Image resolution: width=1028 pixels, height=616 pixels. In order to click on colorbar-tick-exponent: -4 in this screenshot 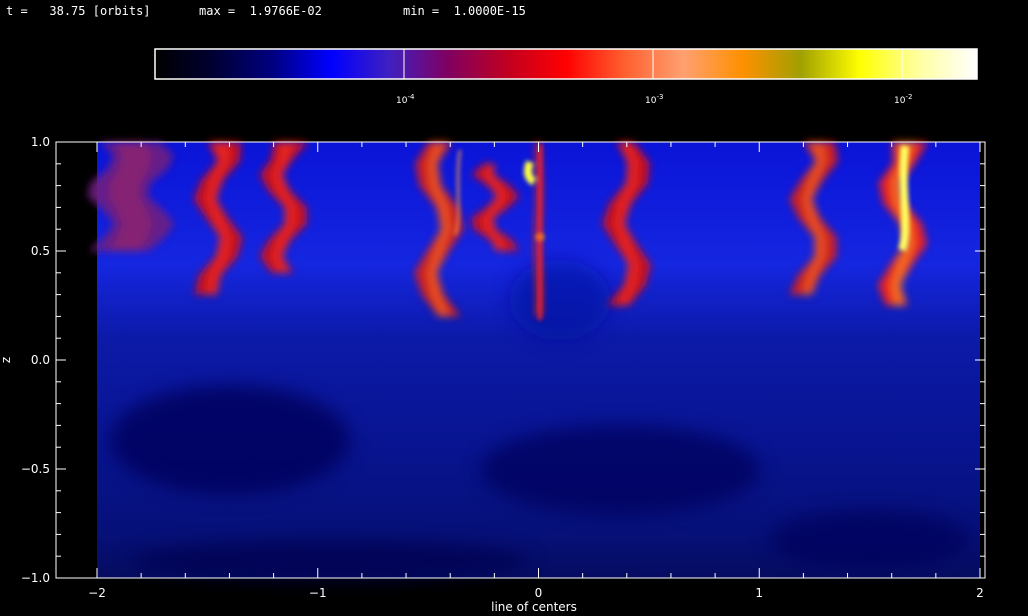, I will do `click(411, 97)`.